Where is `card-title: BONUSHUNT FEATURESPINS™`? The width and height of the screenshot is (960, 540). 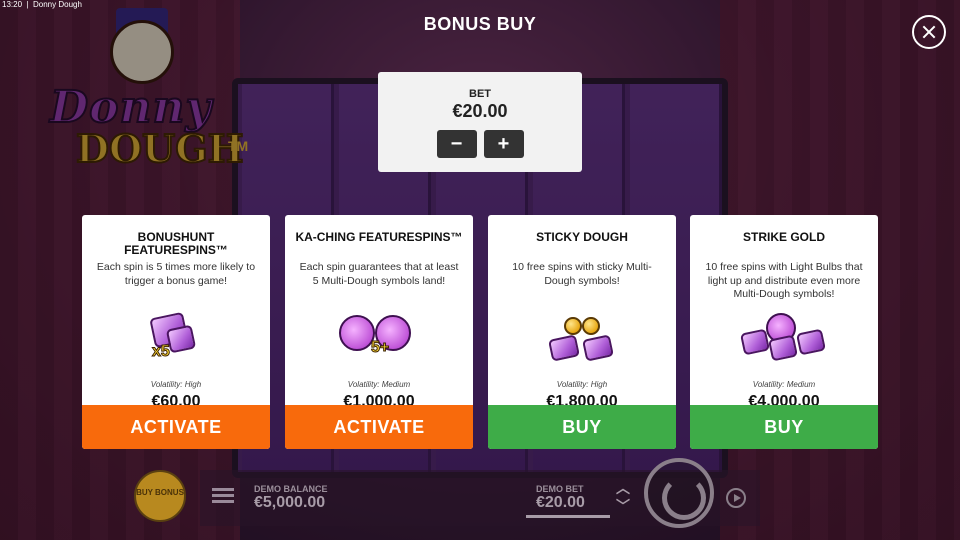
card-title: BONUSHUNT FEATURESPINS™ is located at coordinates (176, 243).